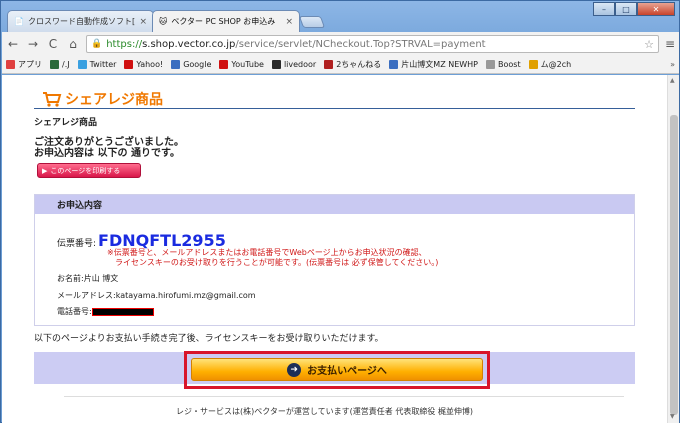 The height and width of the screenshot is (423, 680). I want to click on order-id-label: 伝票番号:, so click(77, 244).